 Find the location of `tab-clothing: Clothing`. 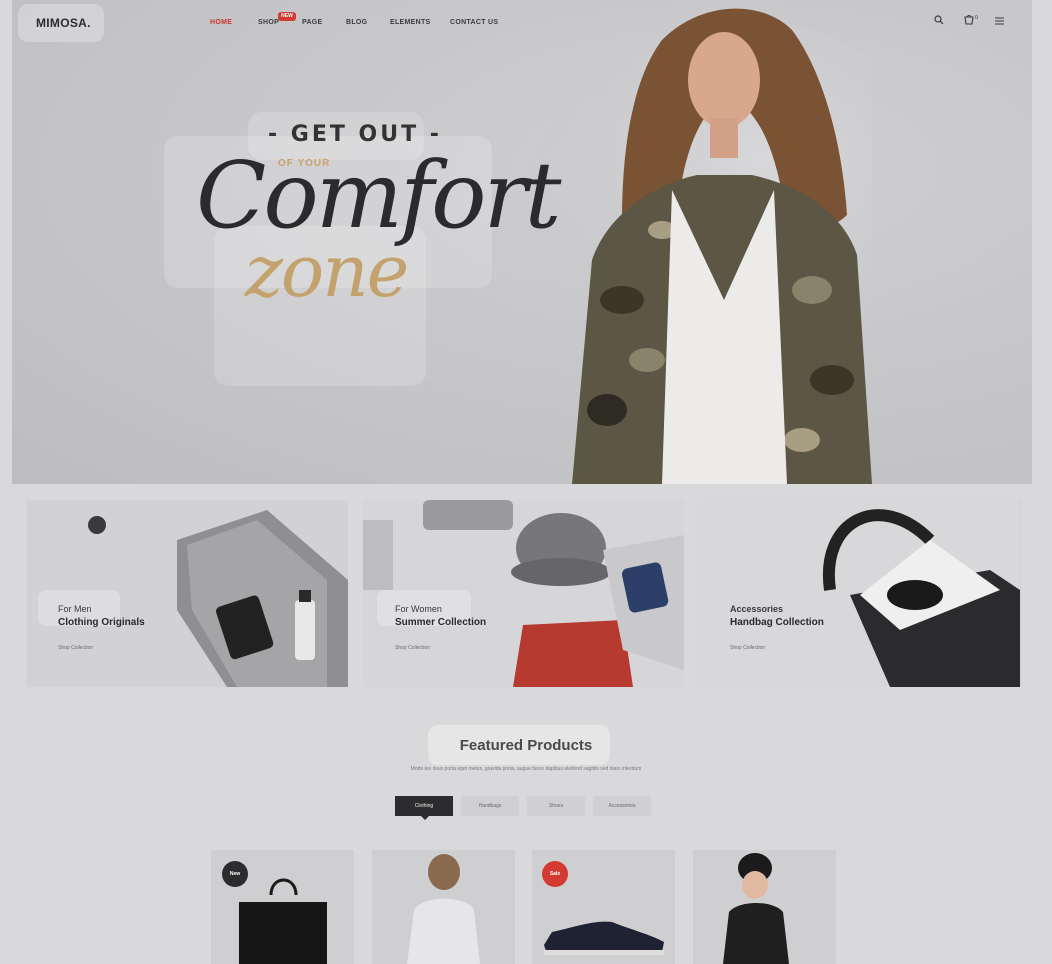

tab-clothing: Clothing is located at coordinates (424, 806).